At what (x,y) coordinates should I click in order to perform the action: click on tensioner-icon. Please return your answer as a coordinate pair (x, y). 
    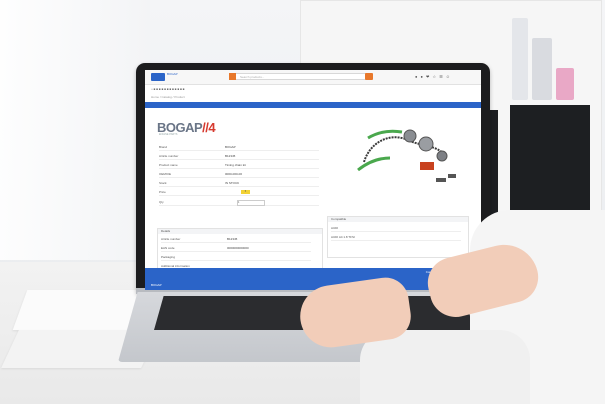
    Looking at the image, I should click on (427, 166).